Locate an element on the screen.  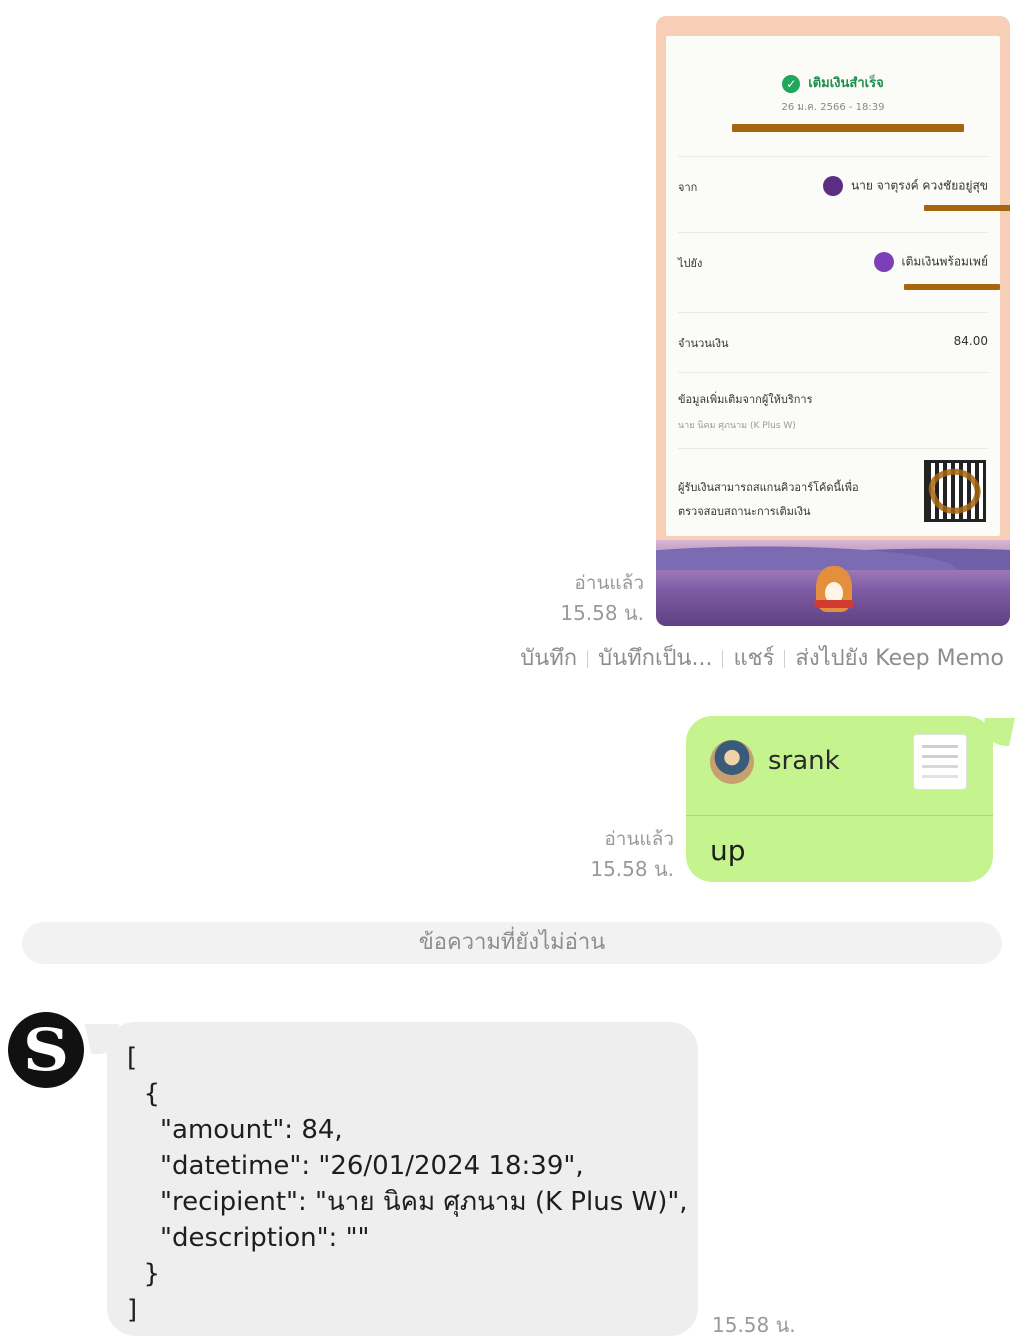
receipt-to-label: ไปยัง is located at coordinates (690, 263).